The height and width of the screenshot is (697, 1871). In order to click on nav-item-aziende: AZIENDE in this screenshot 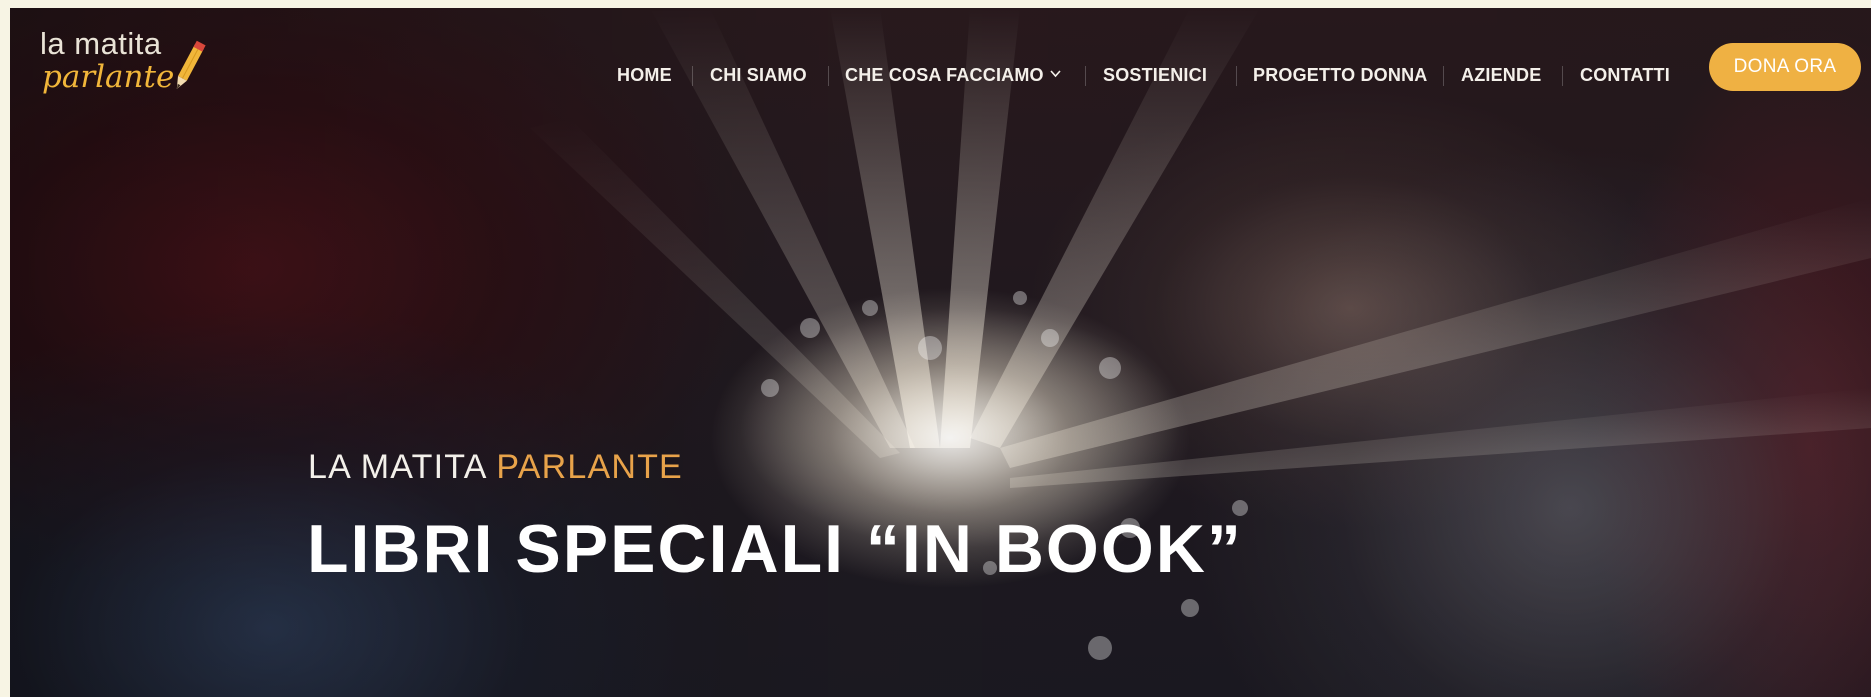, I will do `click(1501, 75)`.